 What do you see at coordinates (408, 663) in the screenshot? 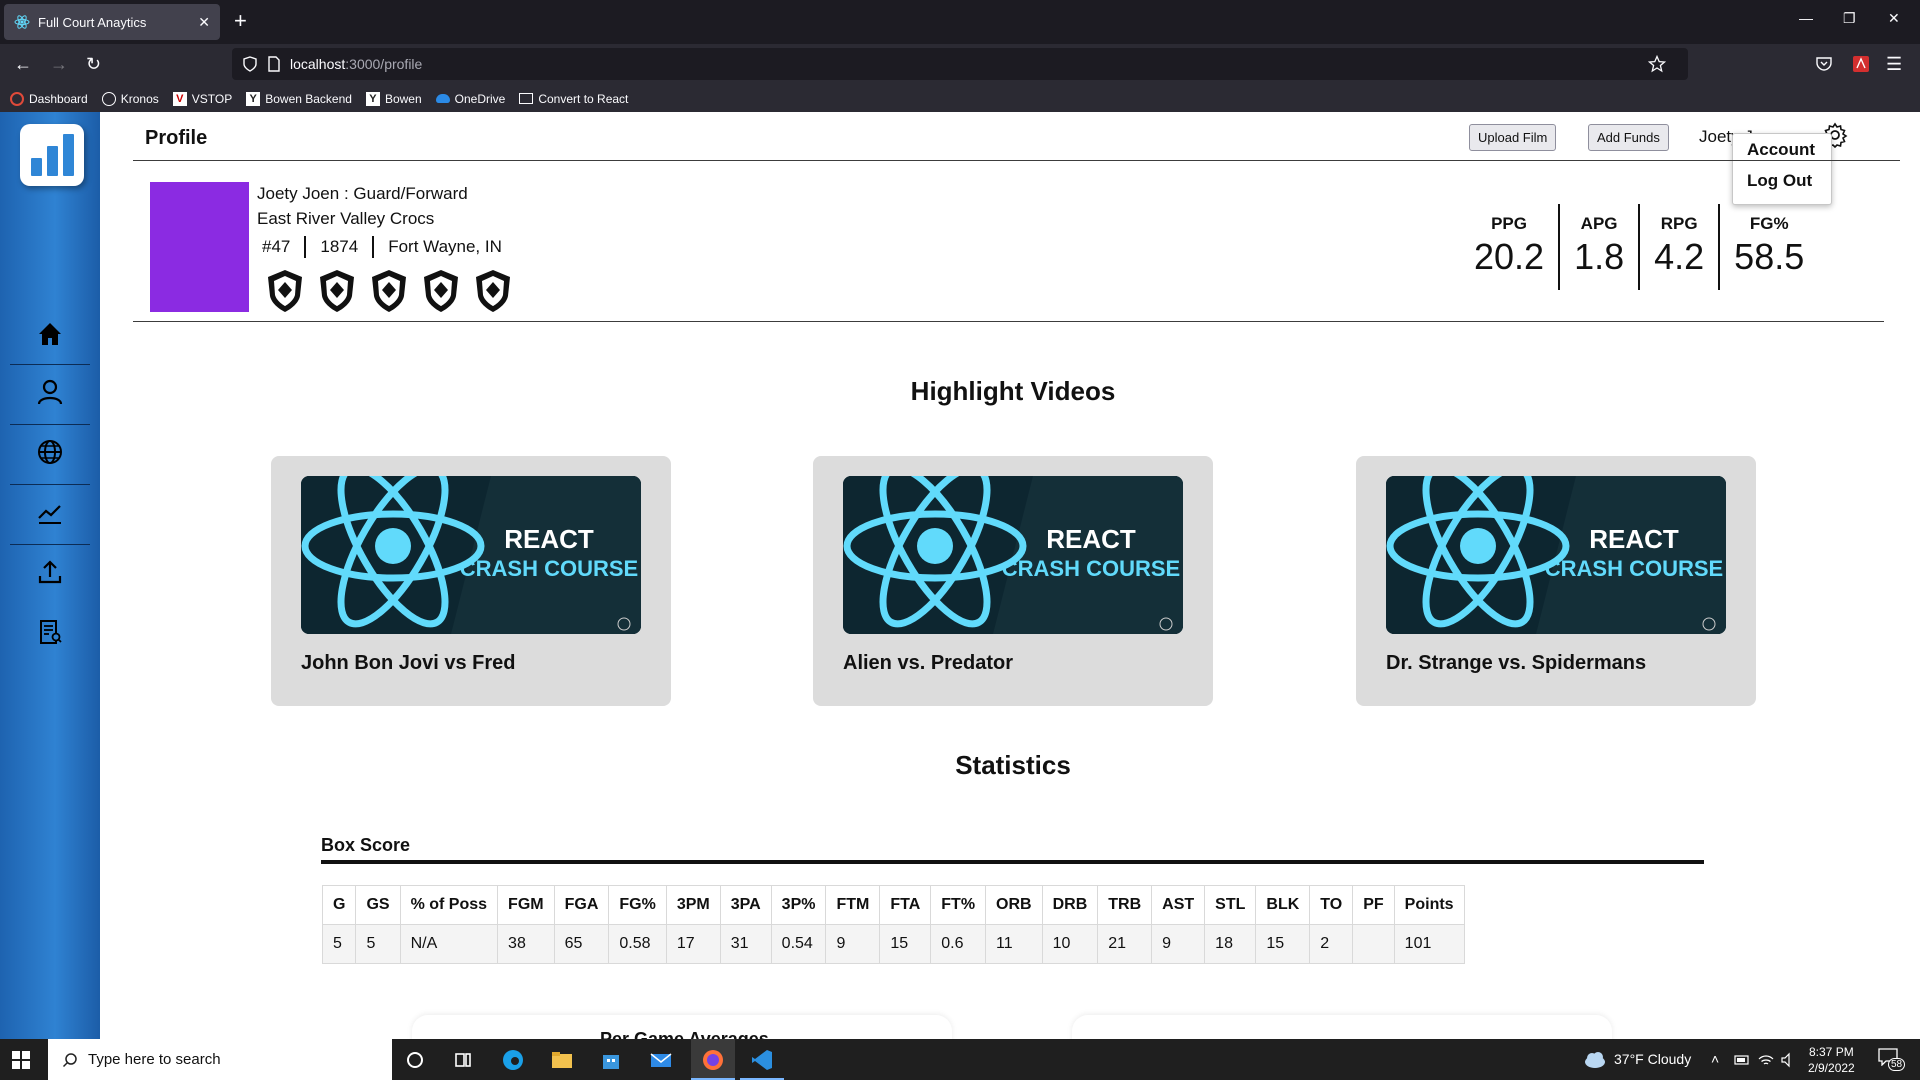
I see `video-title: John Bon Jovi vs Fred` at bounding box center [408, 663].